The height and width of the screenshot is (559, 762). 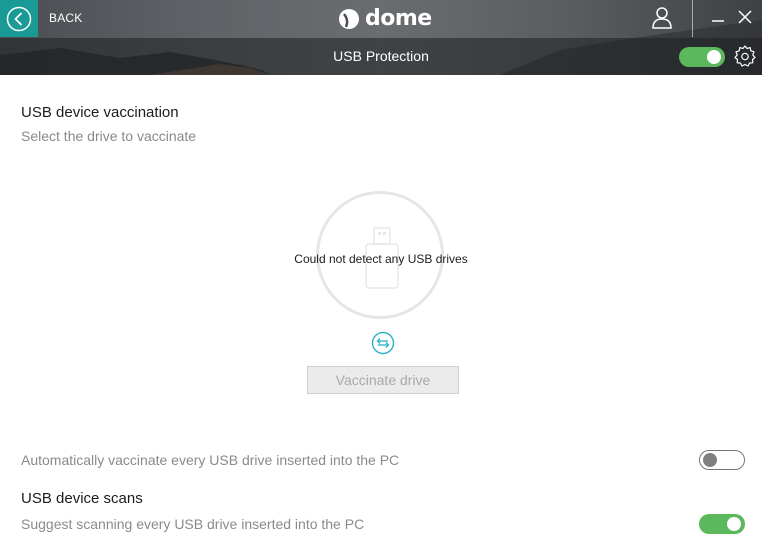 What do you see at coordinates (745, 17) in the screenshot?
I see `close-icon` at bounding box center [745, 17].